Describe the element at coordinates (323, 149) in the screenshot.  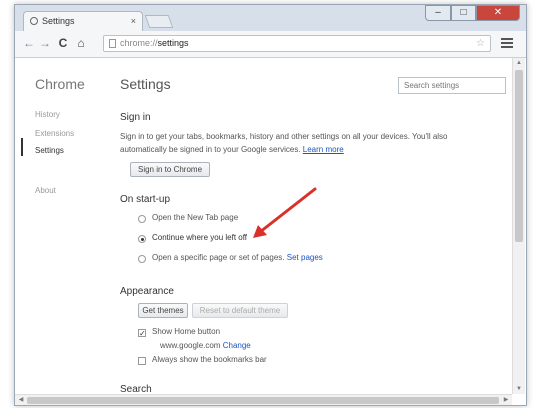
I see `learn-more-link: Learn more` at that location.